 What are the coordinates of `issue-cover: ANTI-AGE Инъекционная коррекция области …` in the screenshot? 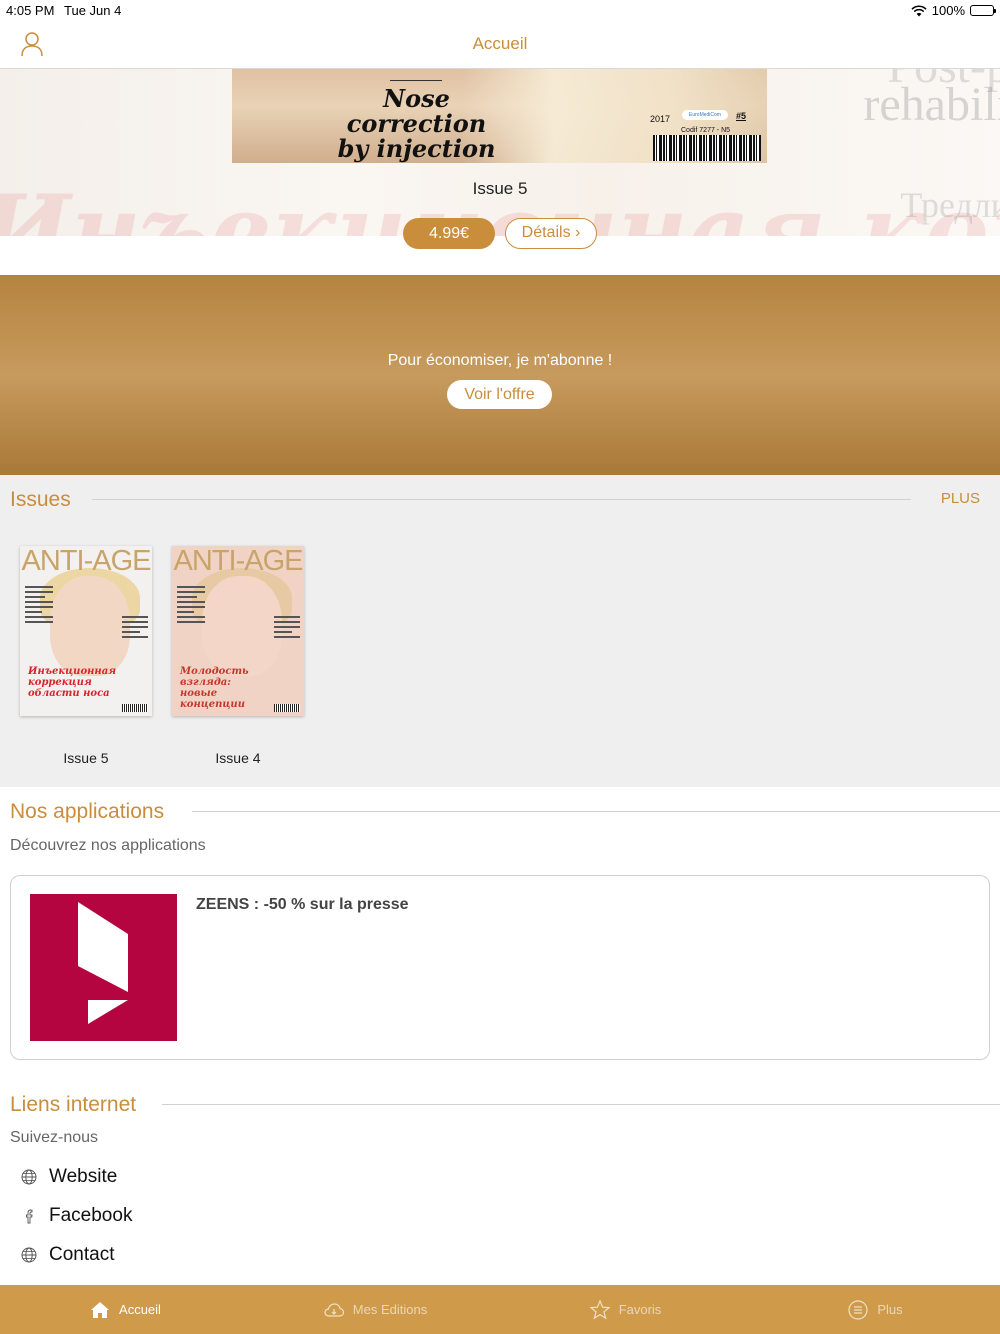 It's located at (86, 631).